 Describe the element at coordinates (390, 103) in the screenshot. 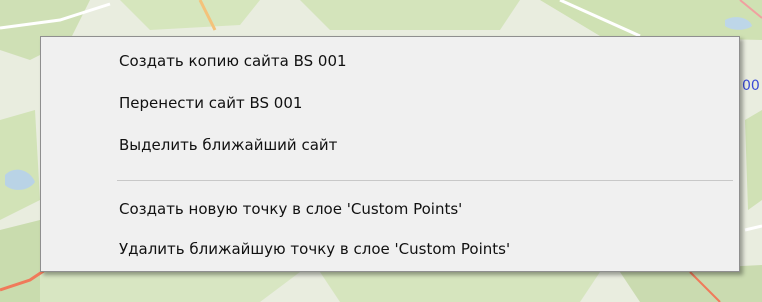

I see `menu-item-move-site: Перенести сайт BS 001` at that location.